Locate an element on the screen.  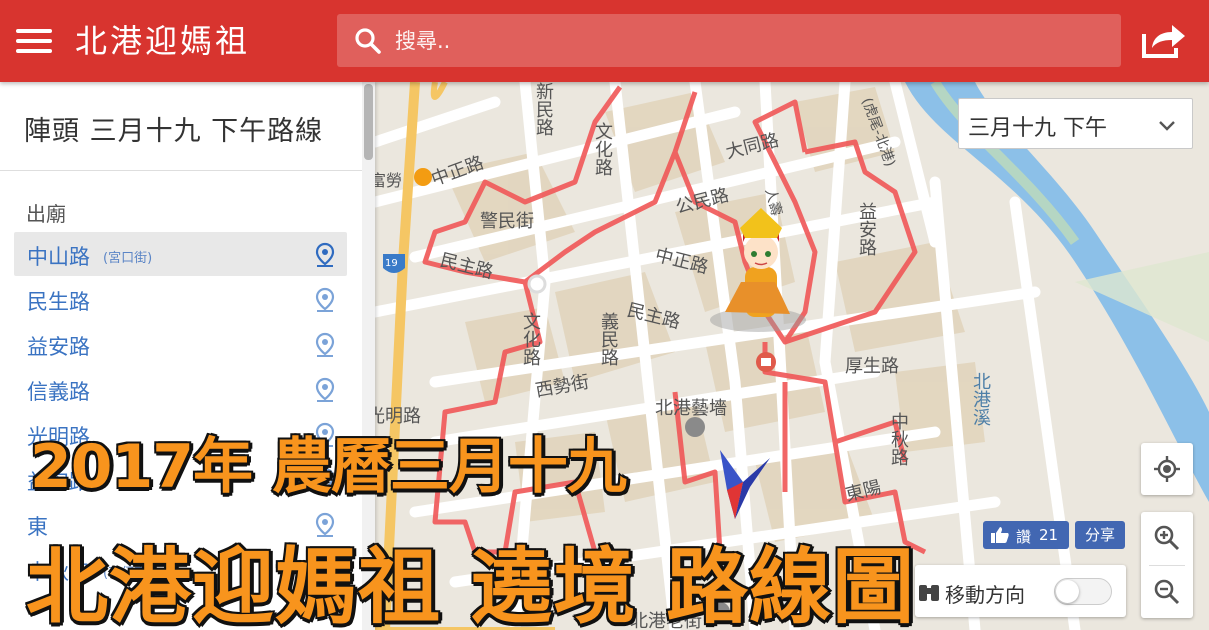
search-icon is located at coordinates (368, 41).